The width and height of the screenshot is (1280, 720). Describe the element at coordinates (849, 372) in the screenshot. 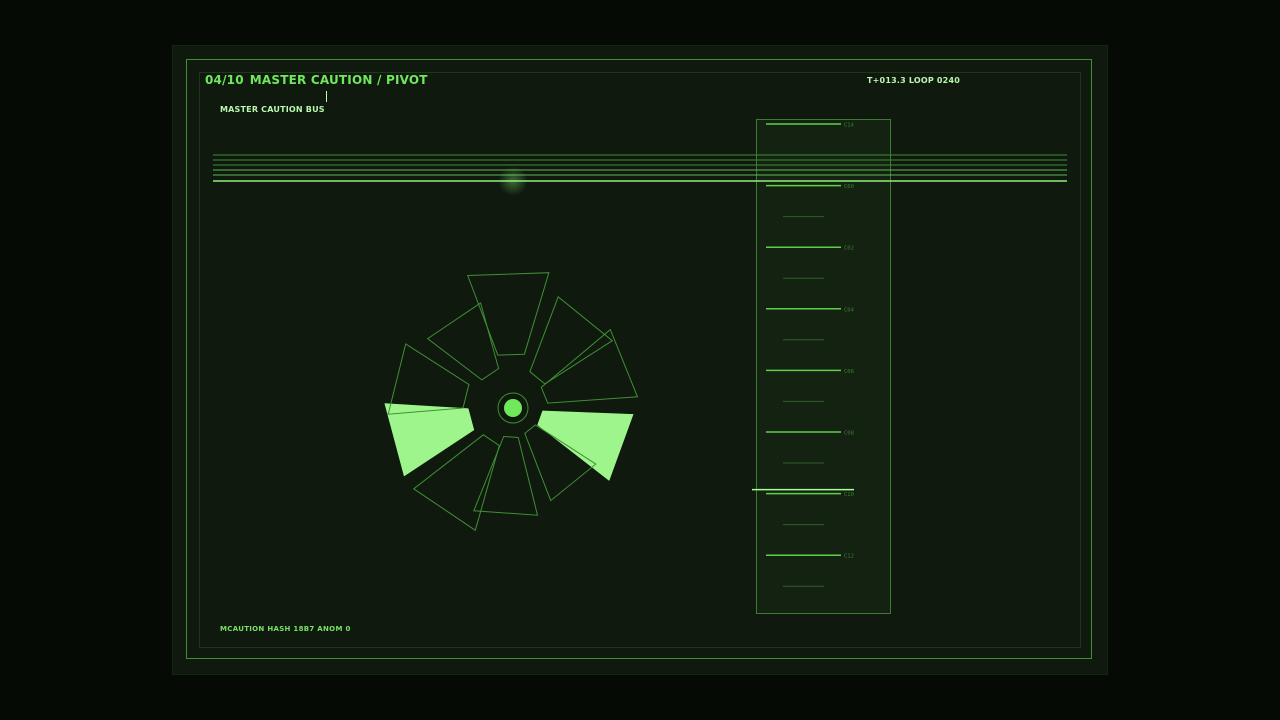

I see `ladder-tick-label: C06` at that location.